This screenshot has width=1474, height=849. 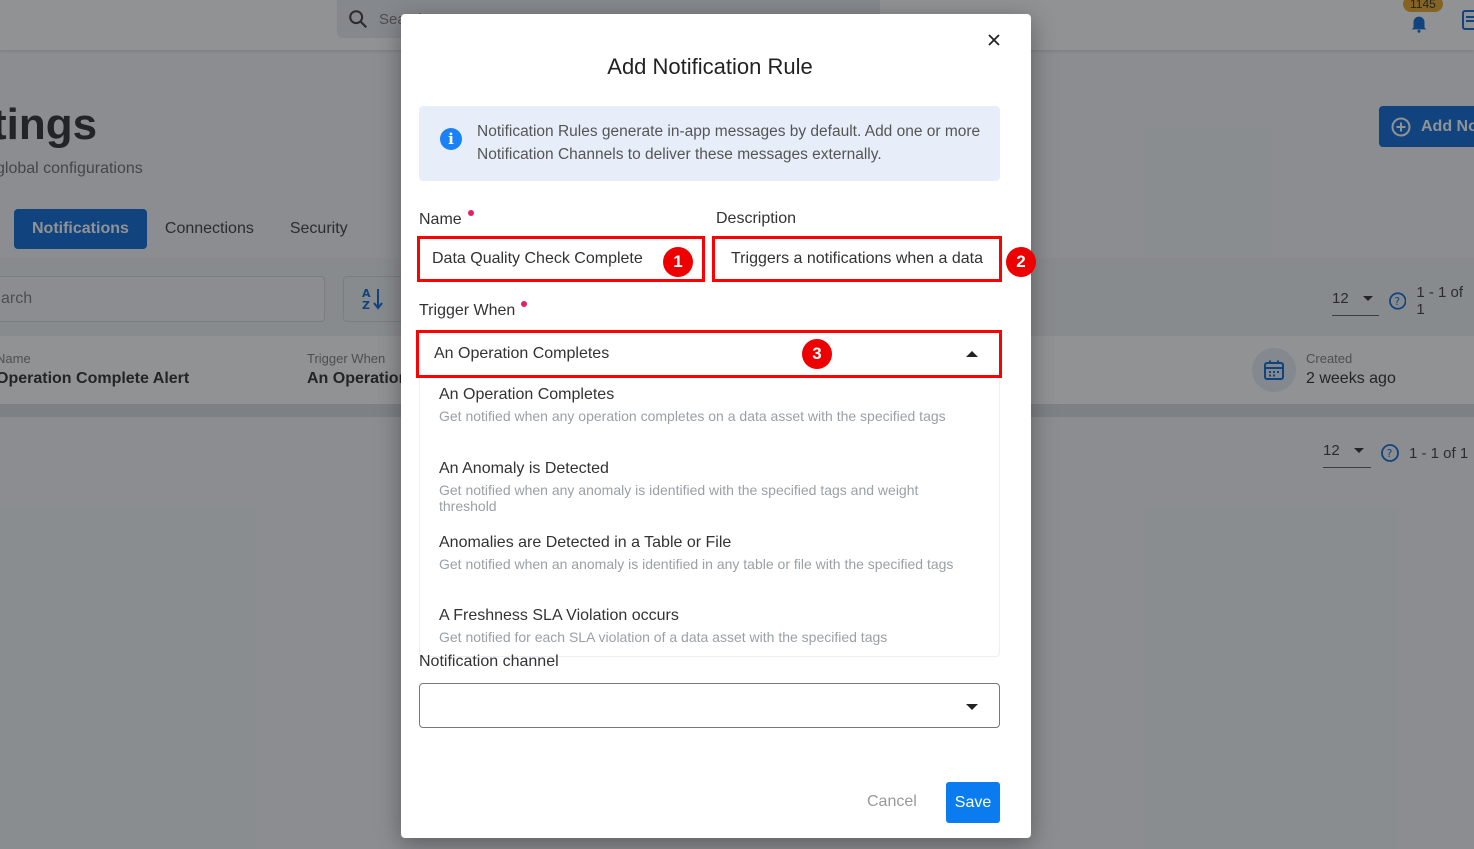 What do you see at coordinates (467, 310) in the screenshot?
I see `trigger-label-text: Trigger When` at bounding box center [467, 310].